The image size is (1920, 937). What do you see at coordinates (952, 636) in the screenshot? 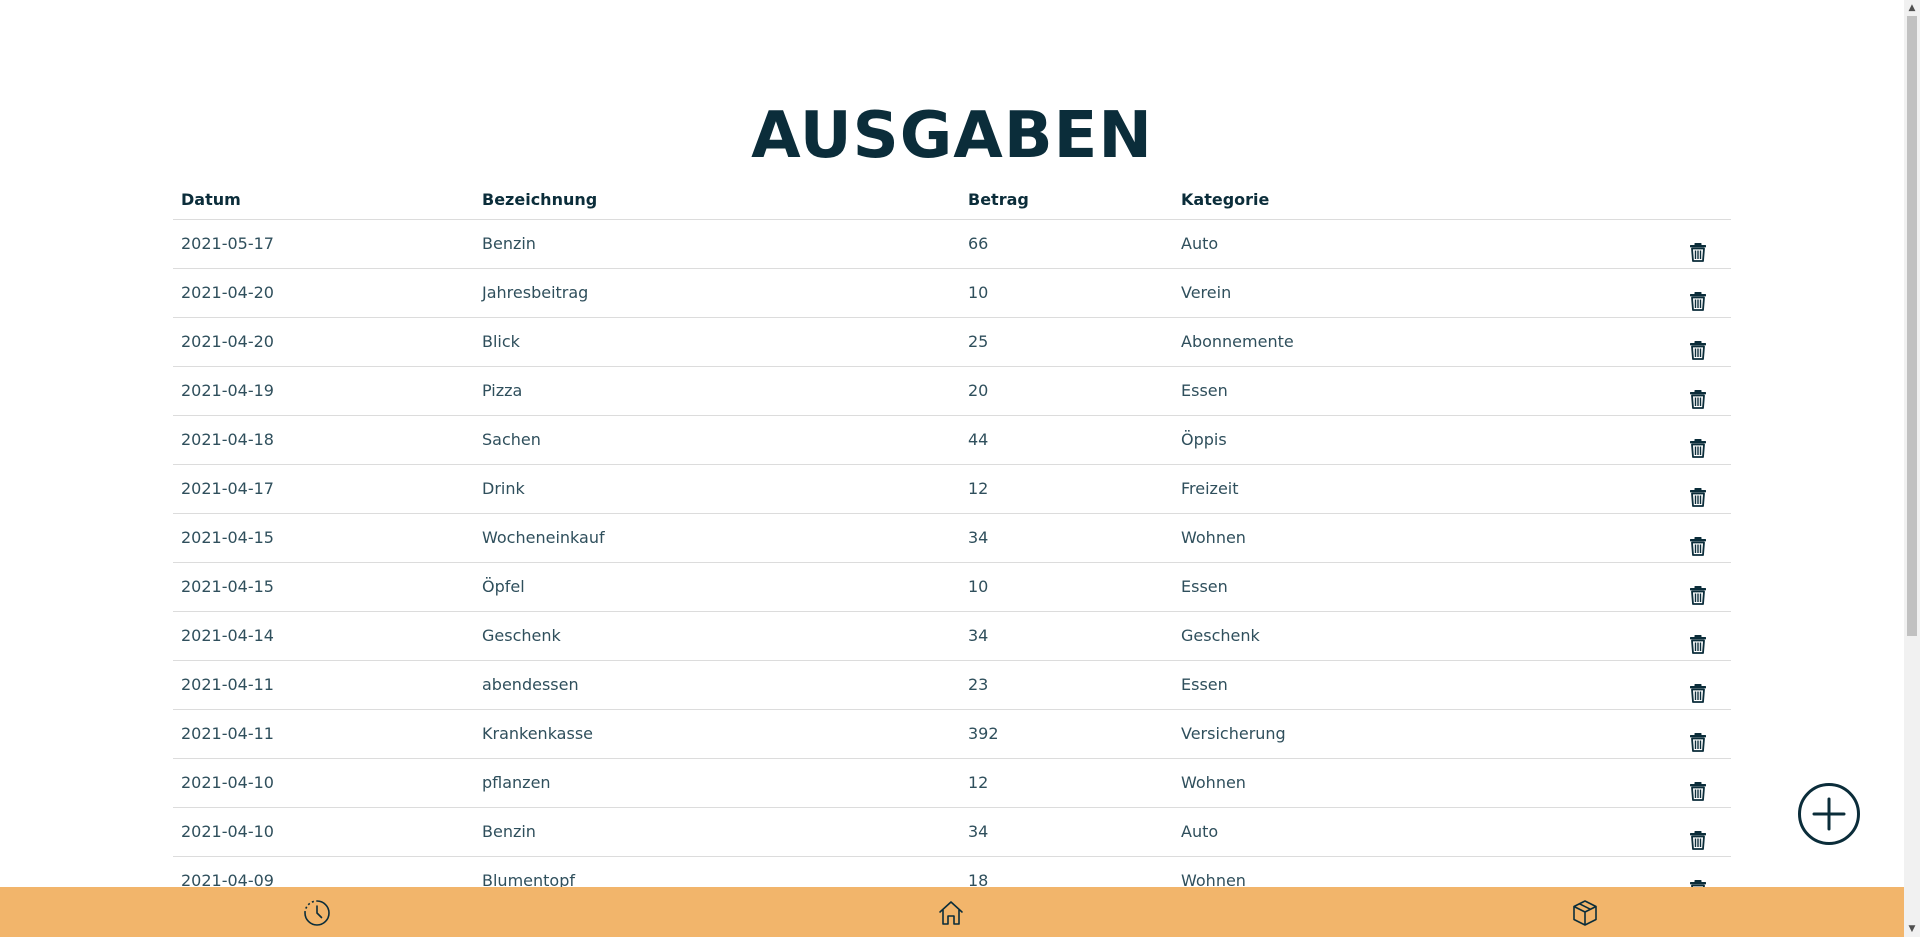
I see `table-row: 2021-04-14 Geschenk 34 Geschenk` at bounding box center [952, 636].